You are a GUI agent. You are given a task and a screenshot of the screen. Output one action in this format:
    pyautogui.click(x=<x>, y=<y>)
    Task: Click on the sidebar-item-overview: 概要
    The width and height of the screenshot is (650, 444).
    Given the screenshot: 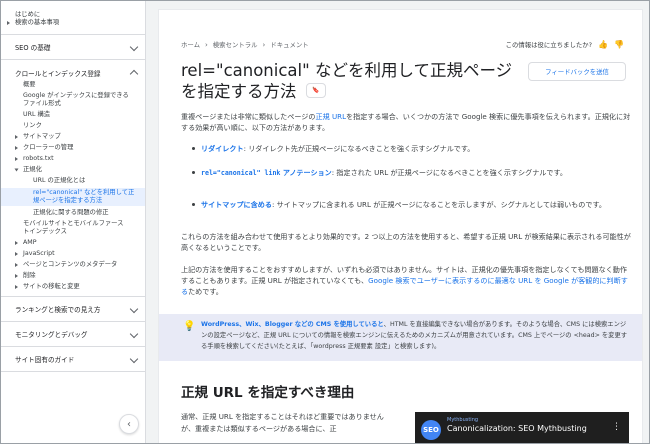 What is the action you would take?
    pyautogui.click(x=73, y=85)
    